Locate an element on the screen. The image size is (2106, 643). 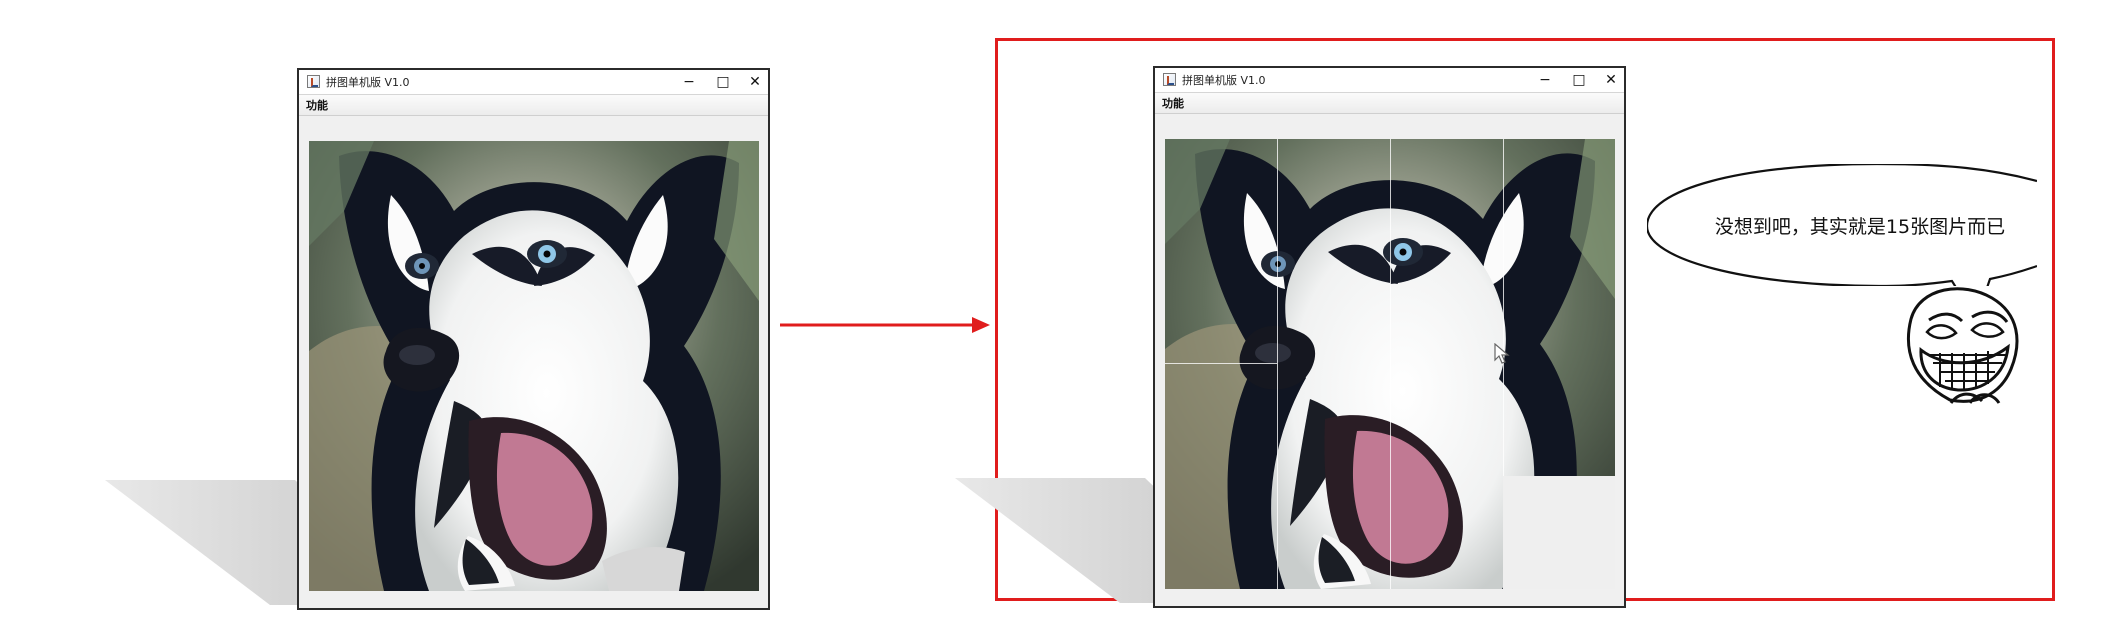
trollface-meme-icon is located at coordinates (1970, 347).